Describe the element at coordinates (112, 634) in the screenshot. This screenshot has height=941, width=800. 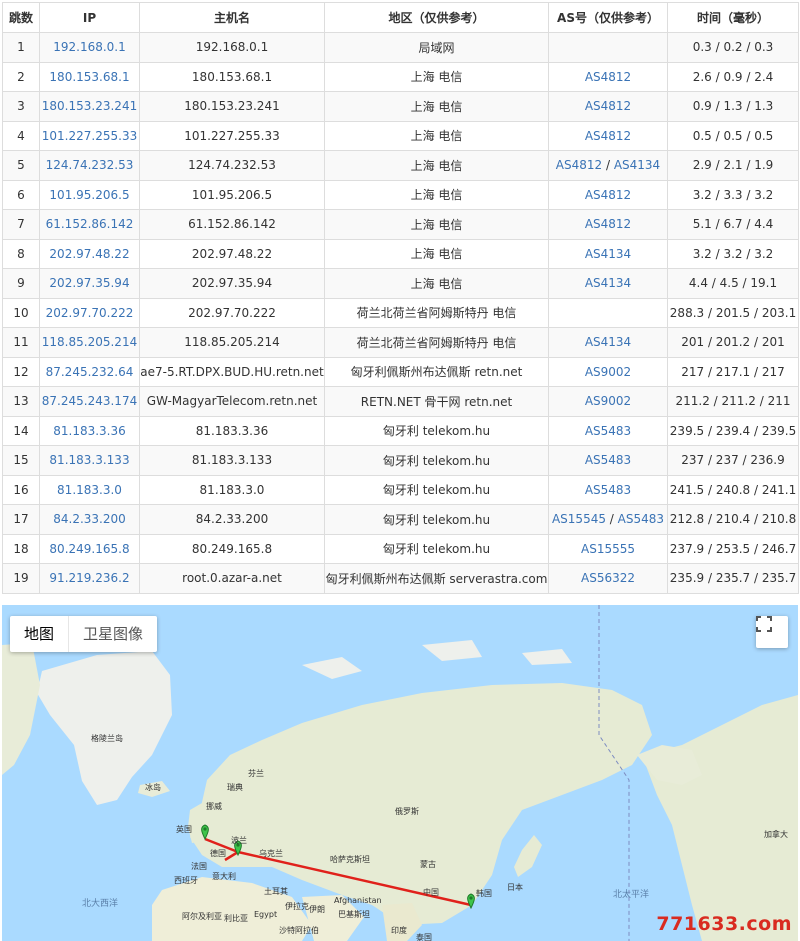
I see `tab-satellite: 卫星图像` at that location.